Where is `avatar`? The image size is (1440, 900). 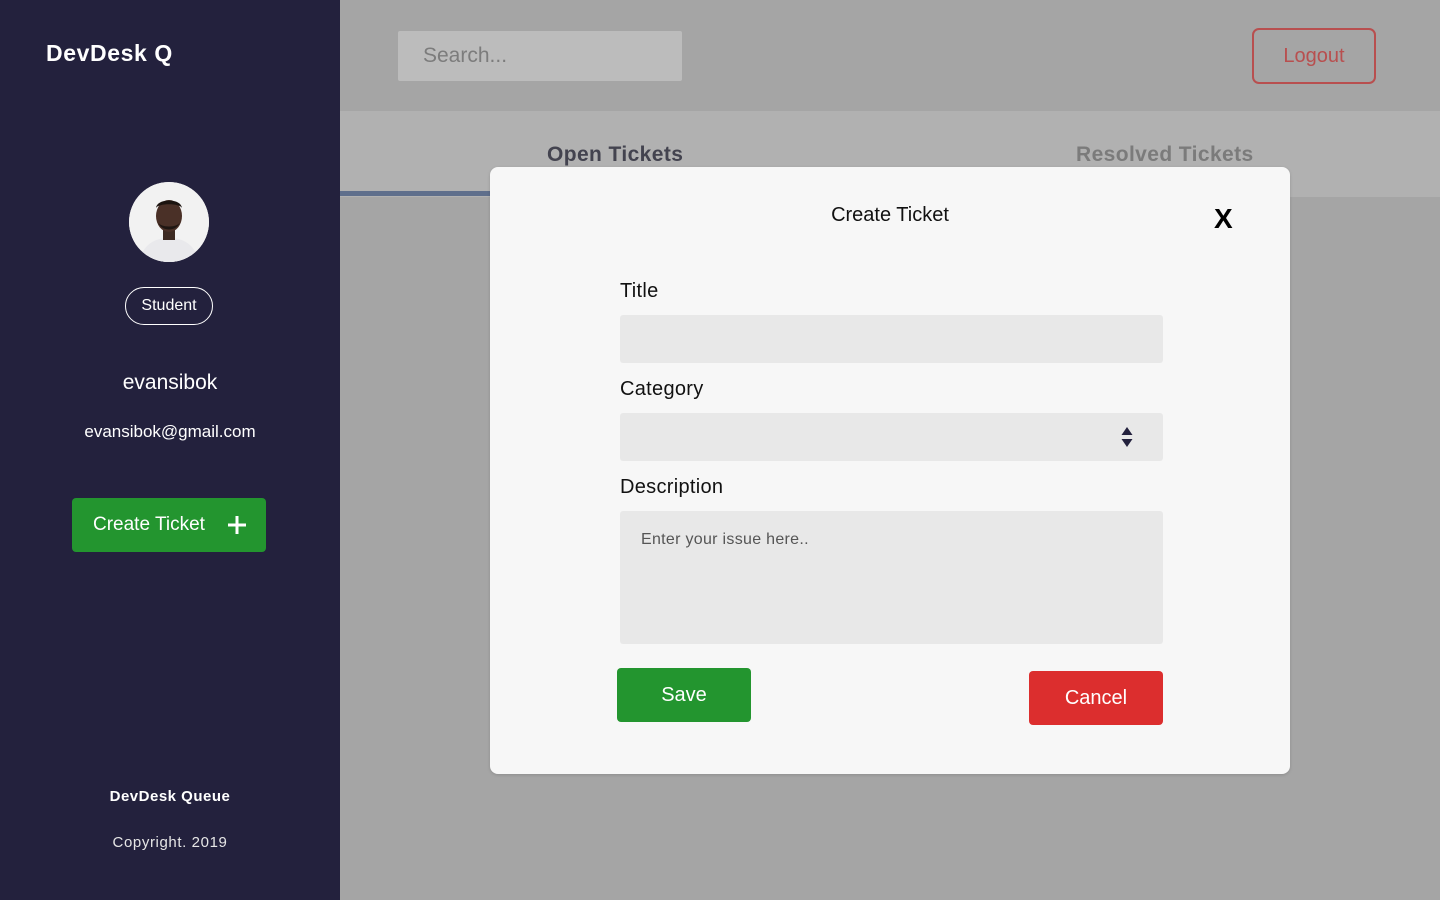
avatar is located at coordinates (169, 222).